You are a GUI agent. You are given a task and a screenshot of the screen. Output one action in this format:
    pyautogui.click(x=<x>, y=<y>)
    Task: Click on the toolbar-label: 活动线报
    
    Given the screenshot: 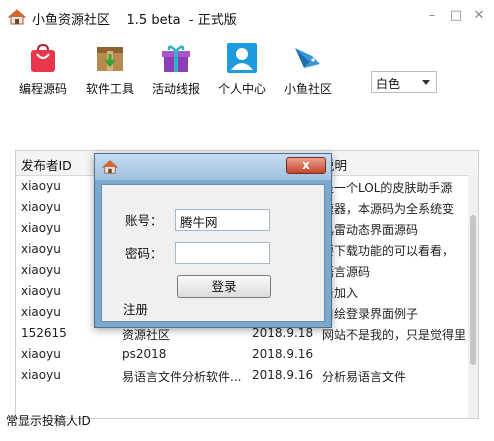 What is the action you would take?
    pyautogui.click(x=175, y=89)
    